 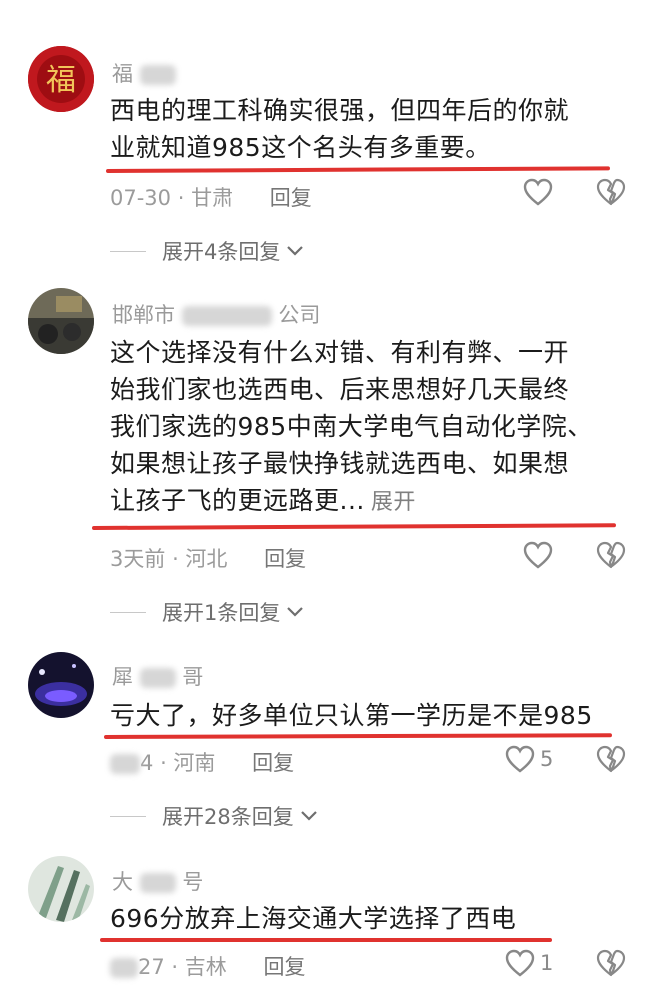 I want to click on comment-text: 亏大了，好多单位只认第一学历是不是985, so click(x=351, y=715).